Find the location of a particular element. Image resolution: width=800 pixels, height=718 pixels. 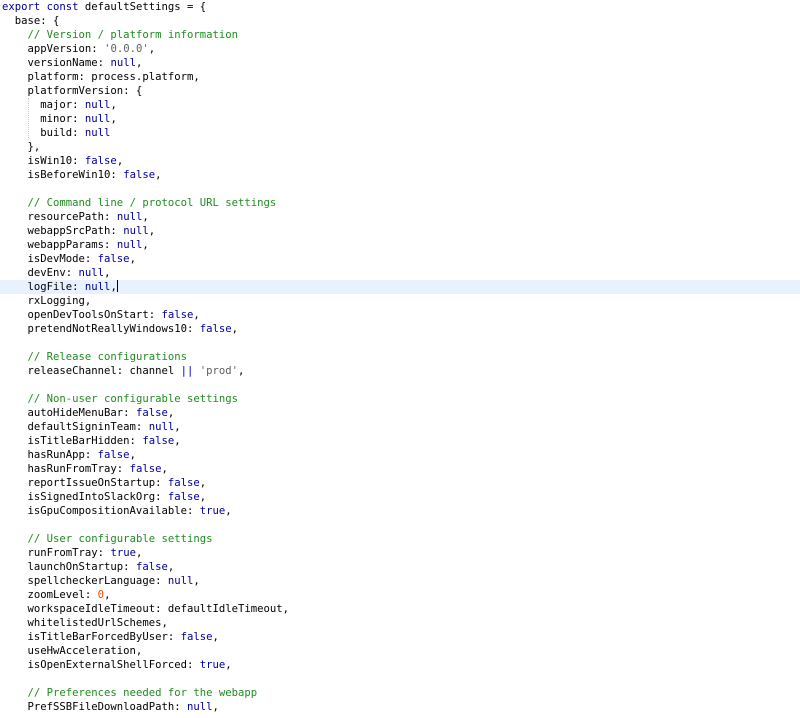

code-line: // Preferences needed for the webapp is located at coordinates (400, 693).